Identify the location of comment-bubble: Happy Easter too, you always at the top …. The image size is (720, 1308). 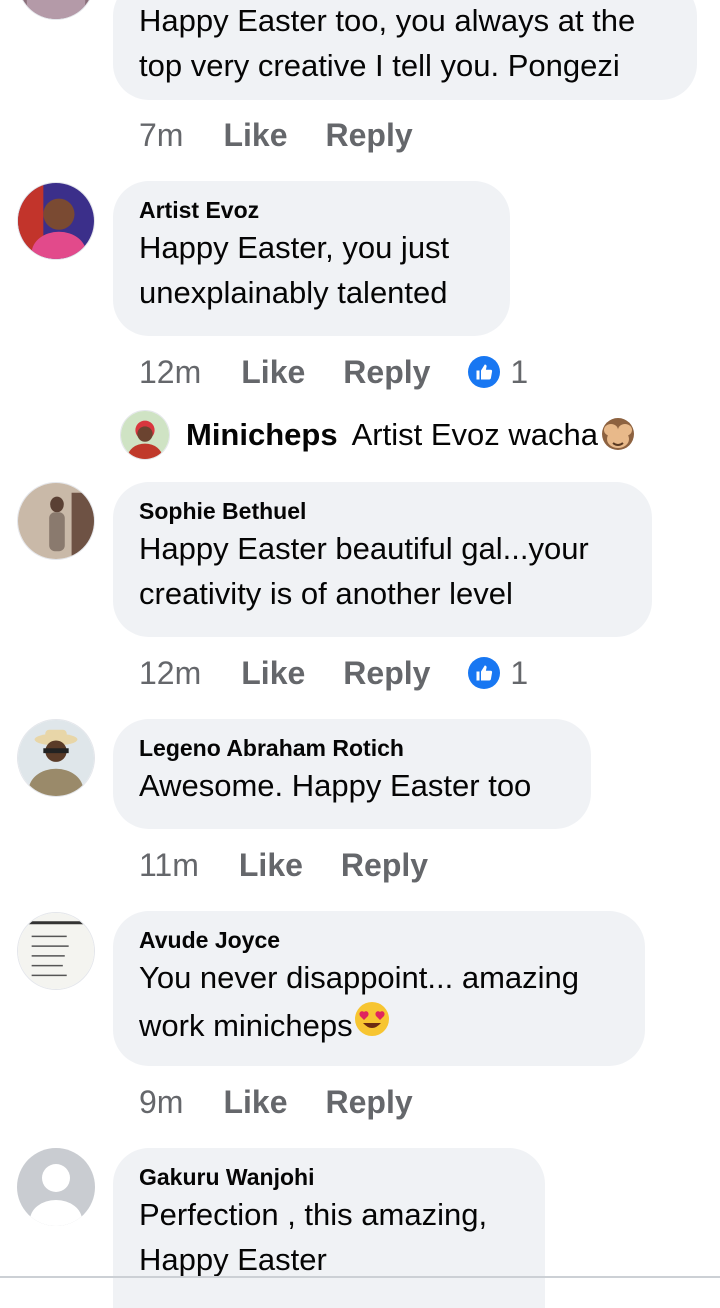
(405, 50).